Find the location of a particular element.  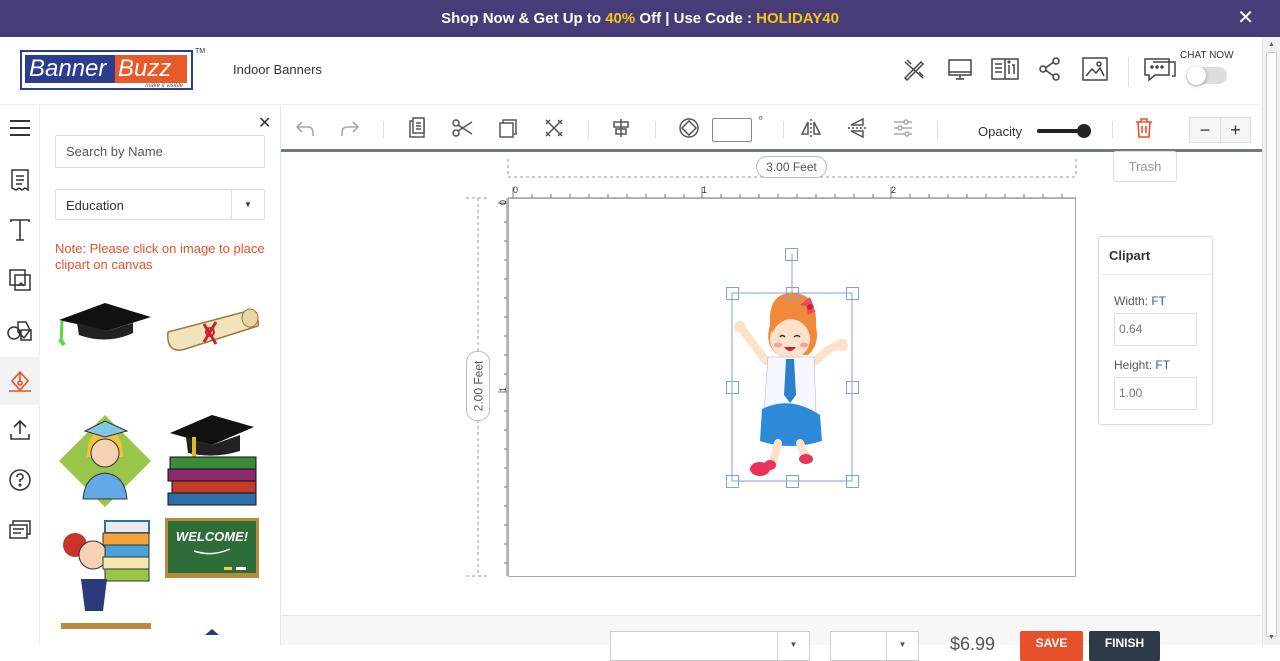

image-icon is located at coordinates (1095, 69).